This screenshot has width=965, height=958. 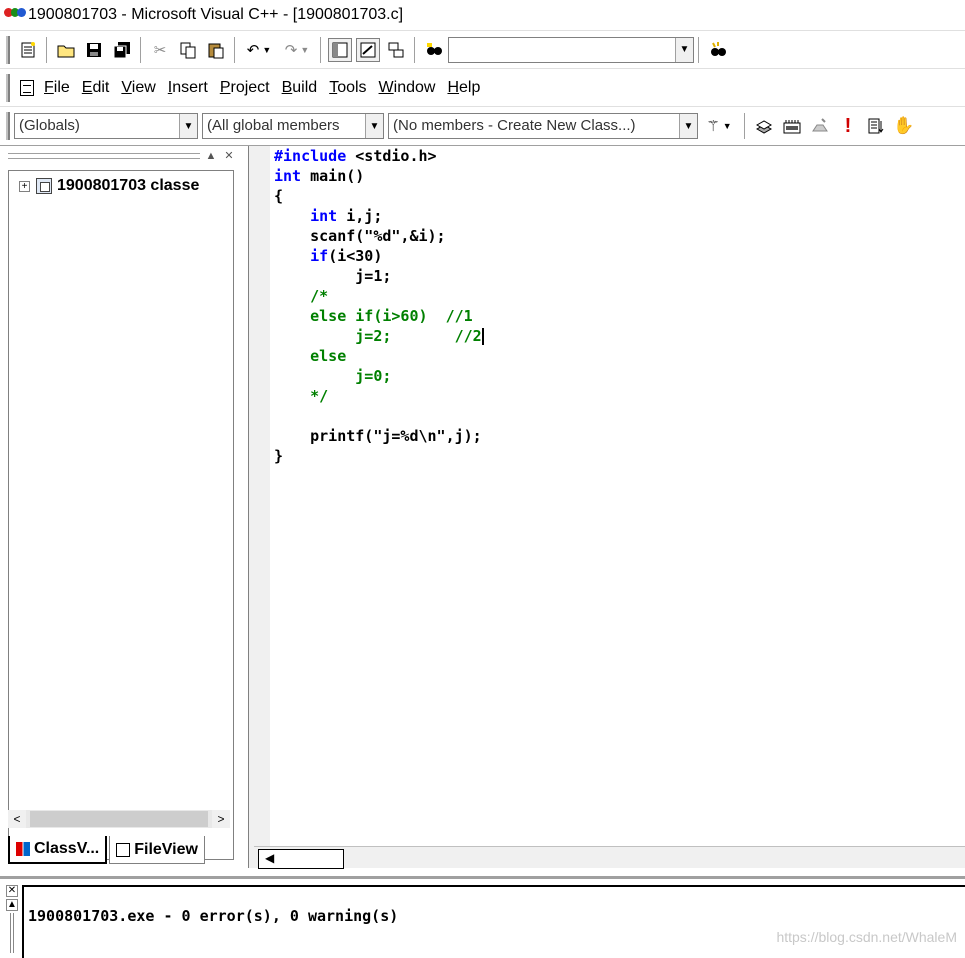 What do you see at coordinates (166, 849) in the screenshot?
I see `tab-fileview-label: FileView` at bounding box center [166, 849].